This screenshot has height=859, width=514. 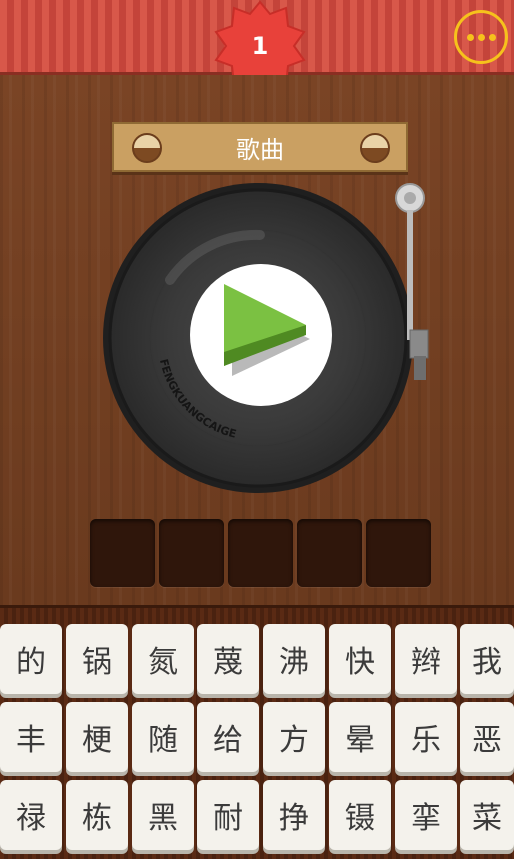 I want to click on char-key: 给, so click(x=228, y=737).